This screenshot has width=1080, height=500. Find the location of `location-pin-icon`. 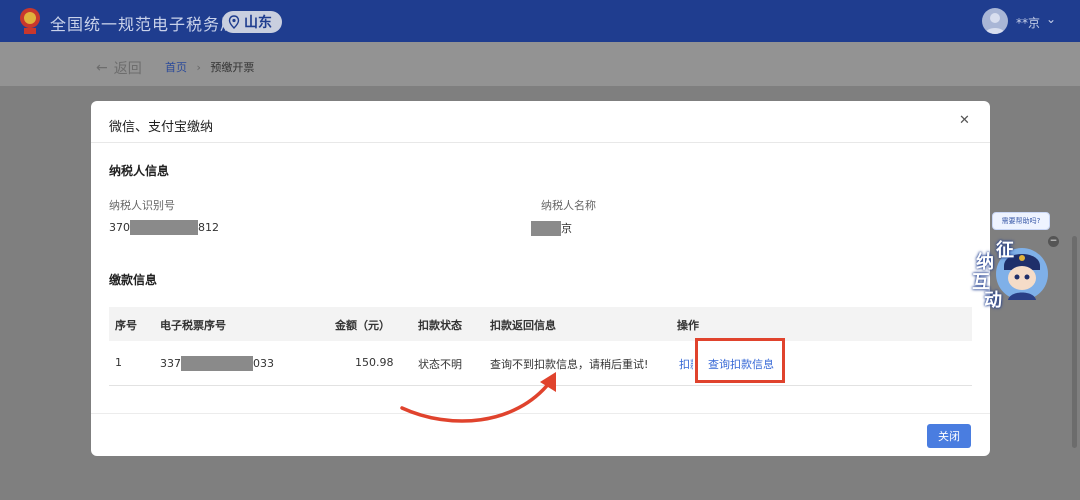

location-pin-icon is located at coordinates (234, 22).